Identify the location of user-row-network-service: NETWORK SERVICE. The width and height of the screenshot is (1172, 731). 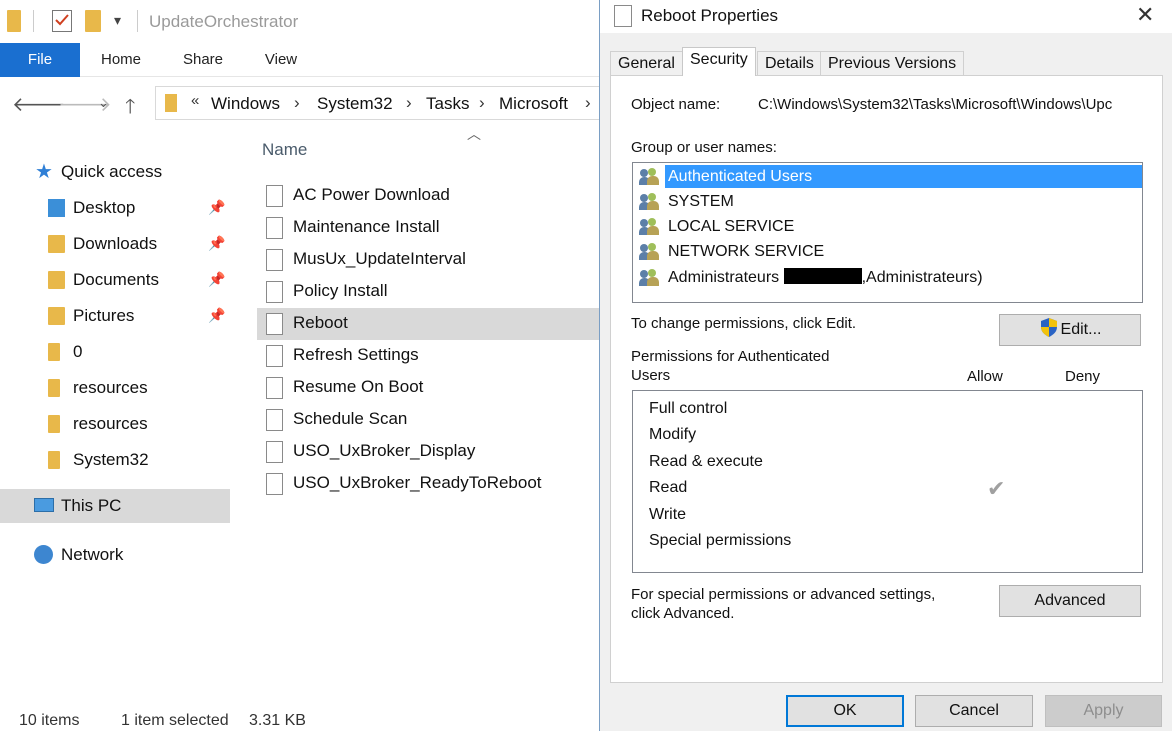
(888, 251).